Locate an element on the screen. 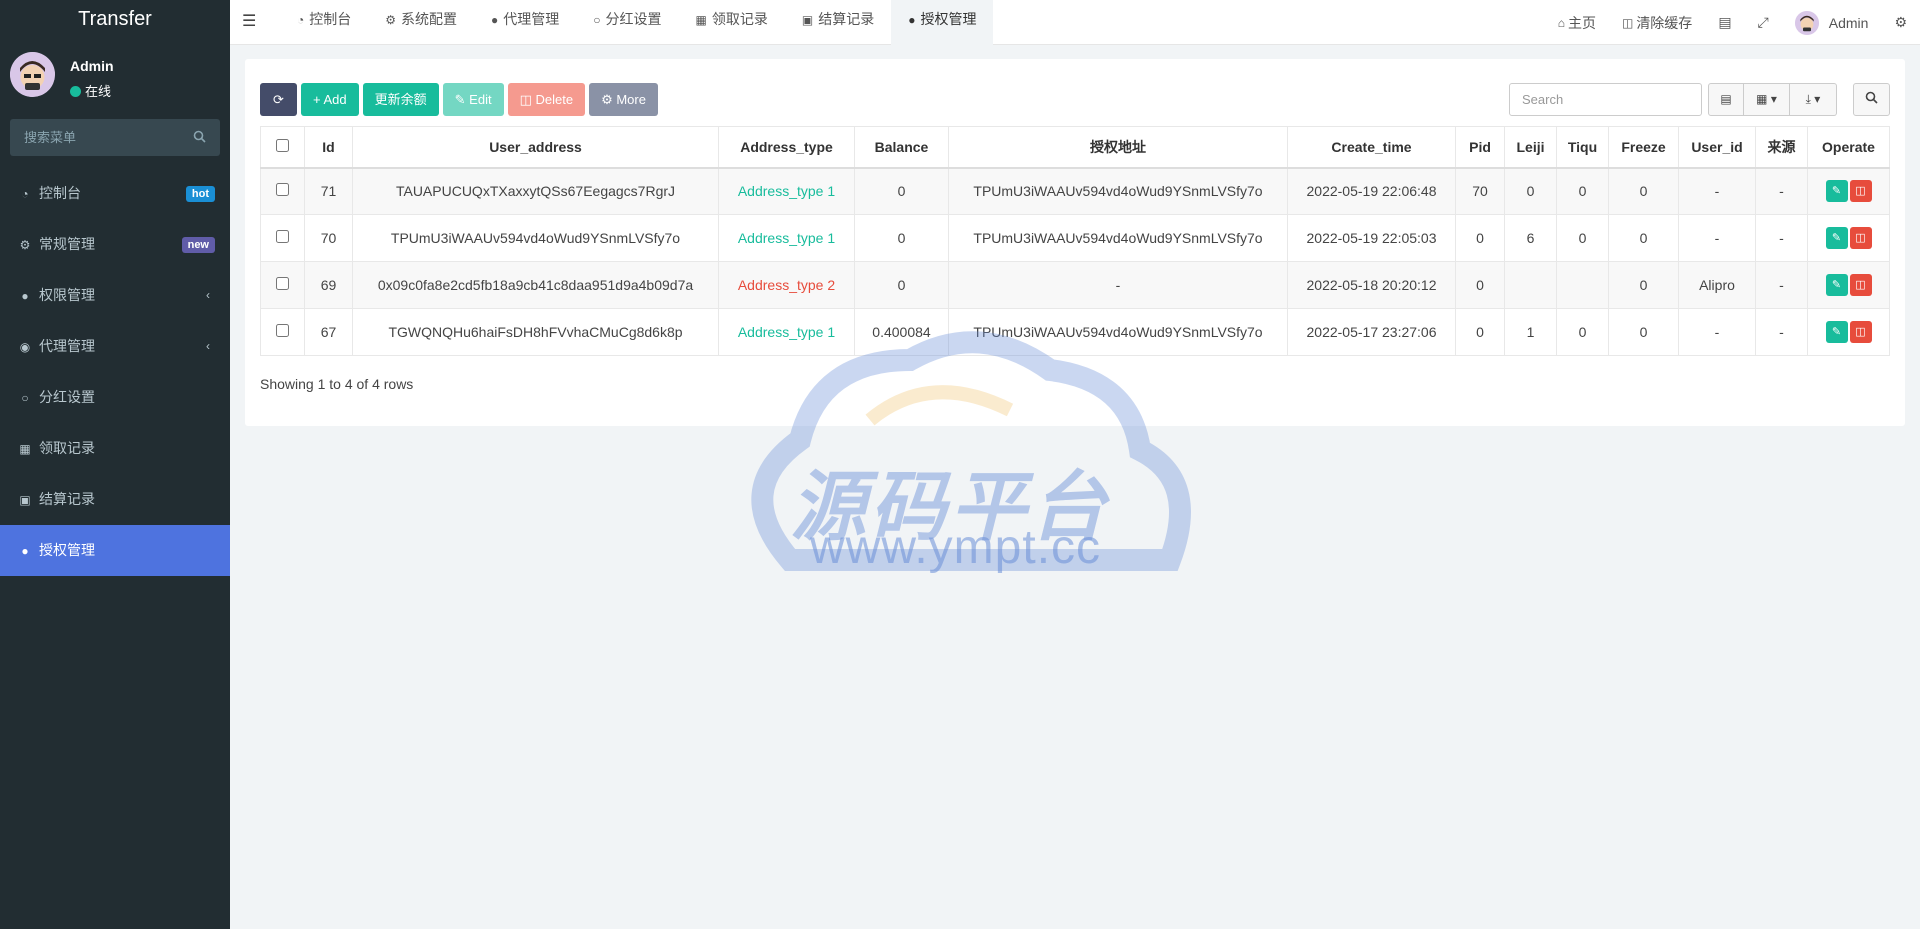 This screenshot has height=929, width=1920. edit-button: ✎ Edit is located at coordinates (473, 99).